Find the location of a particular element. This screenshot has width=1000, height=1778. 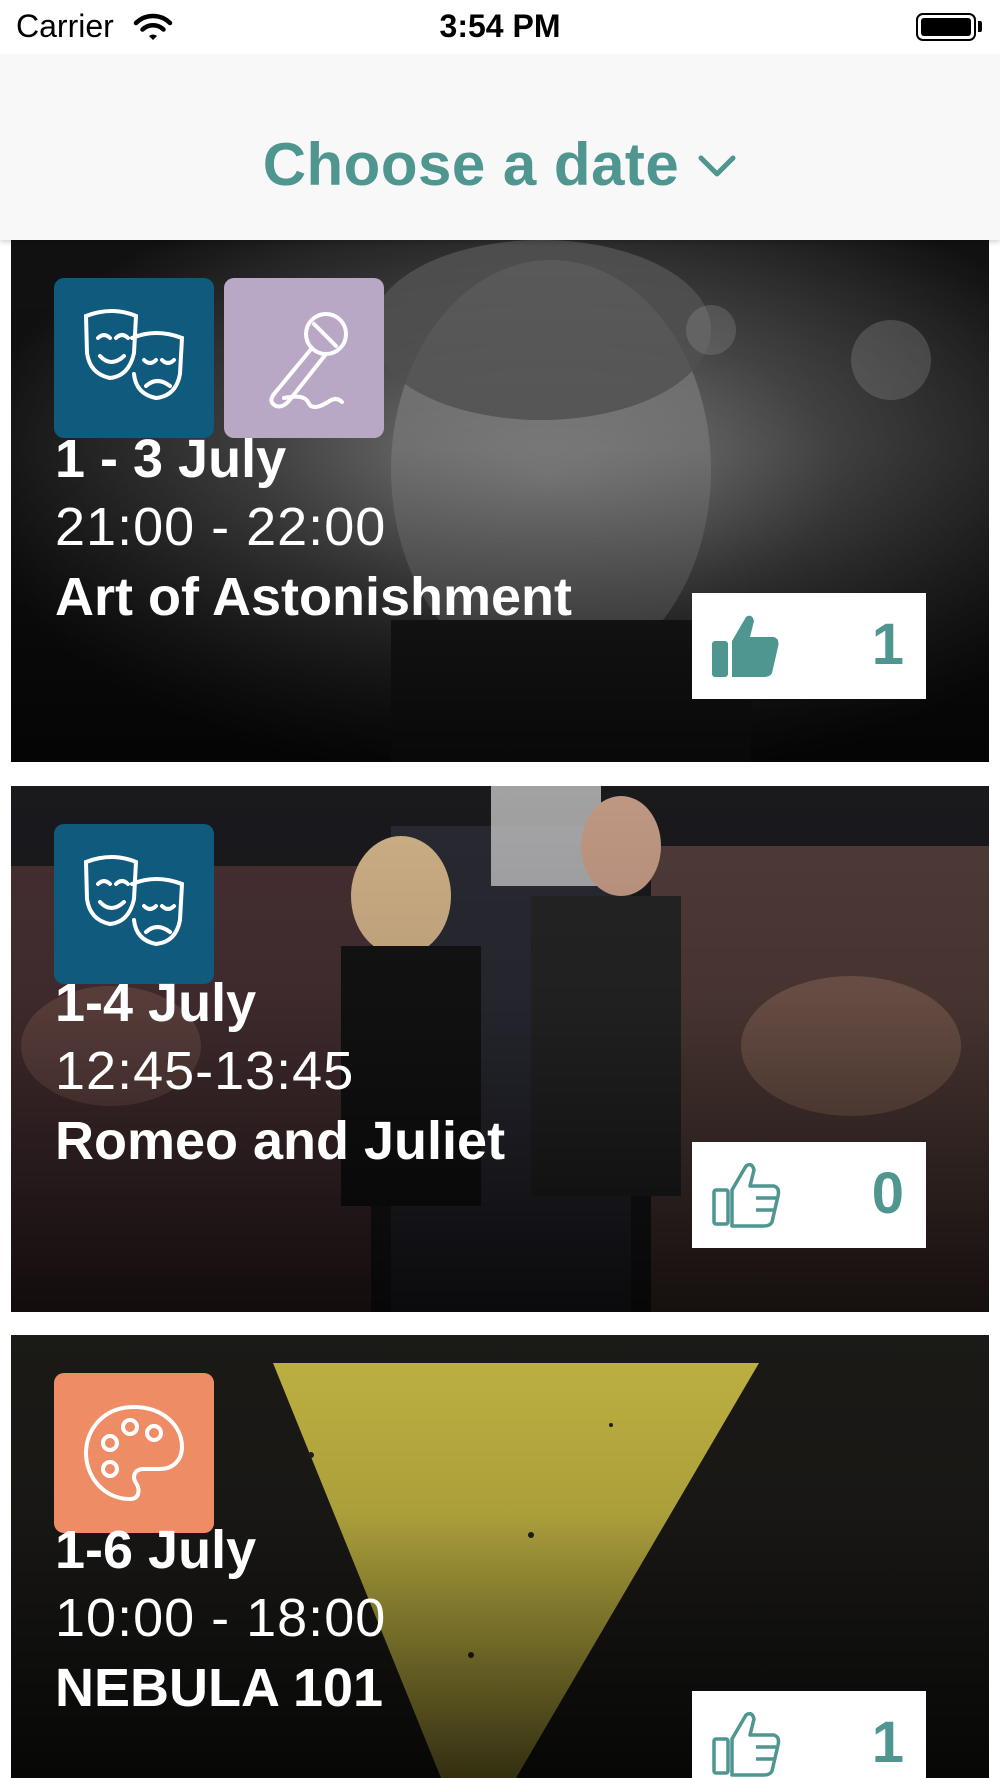

event-dates: 1-6 July is located at coordinates (156, 1550).